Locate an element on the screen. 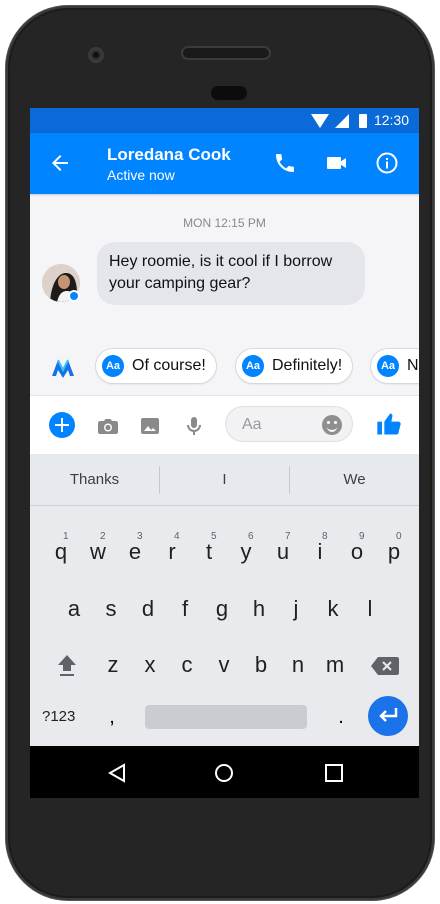  thumbs-up-icon is located at coordinates (389, 424).